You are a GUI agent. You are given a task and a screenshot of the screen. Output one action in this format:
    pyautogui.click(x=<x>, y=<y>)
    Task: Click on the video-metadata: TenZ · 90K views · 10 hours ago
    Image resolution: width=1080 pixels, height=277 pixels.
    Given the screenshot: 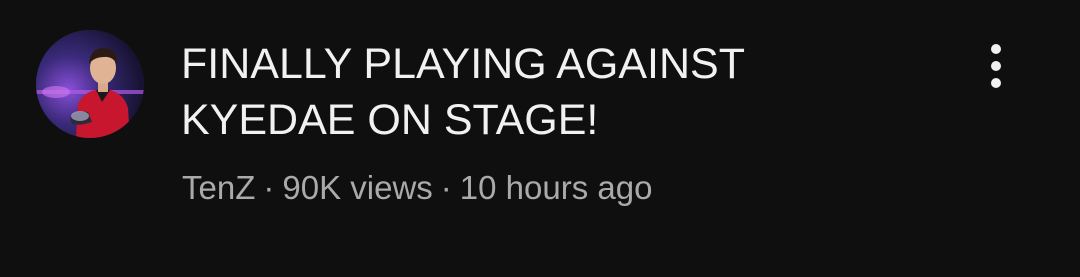 What is the action you would take?
    pyautogui.click(x=417, y=188)
    